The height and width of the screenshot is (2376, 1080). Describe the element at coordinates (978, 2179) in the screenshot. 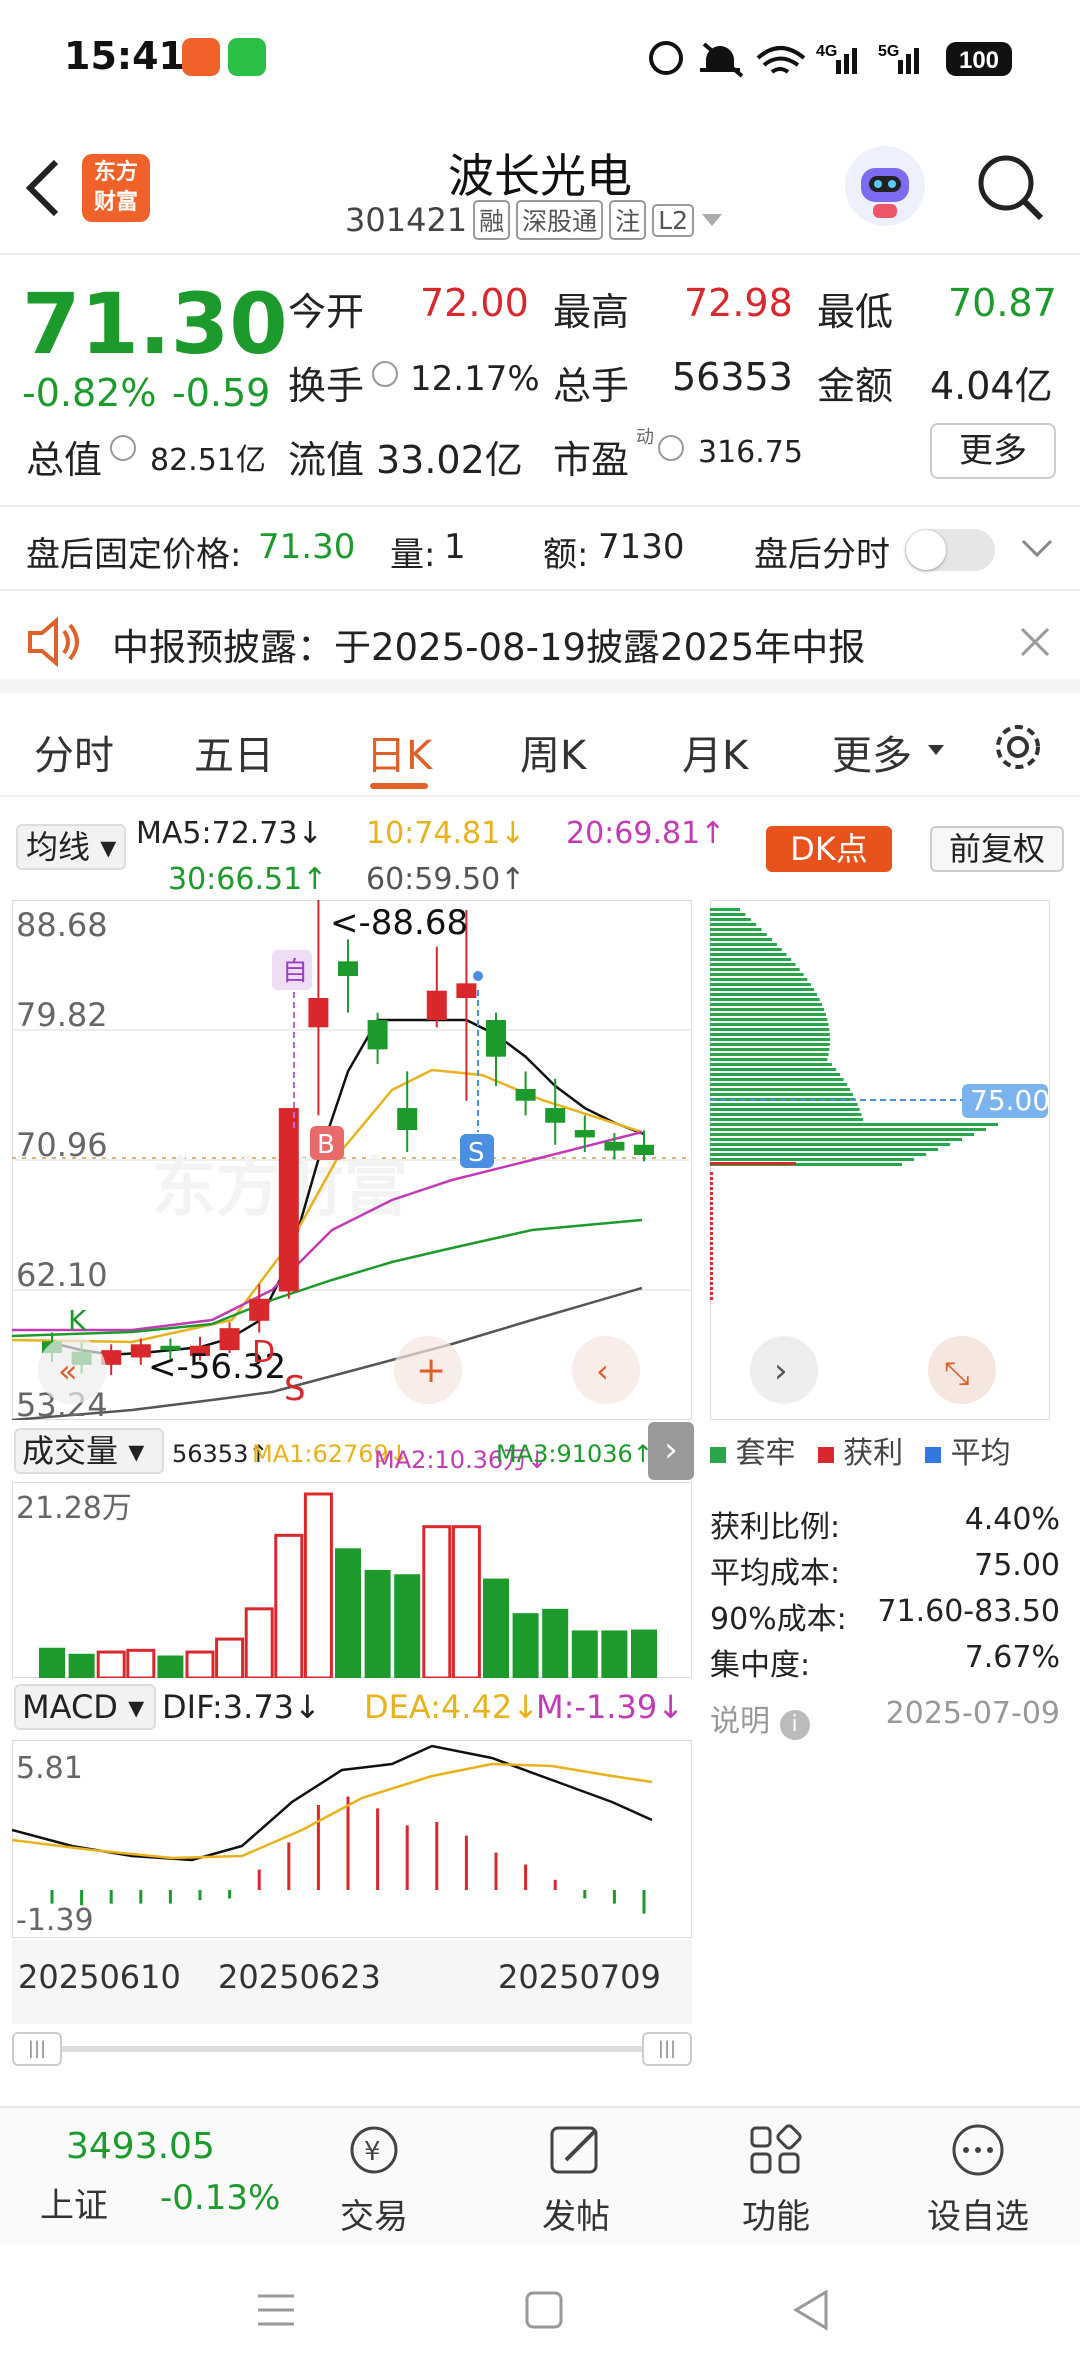

I see `nav-add-watchlist: 设自选` at that location.